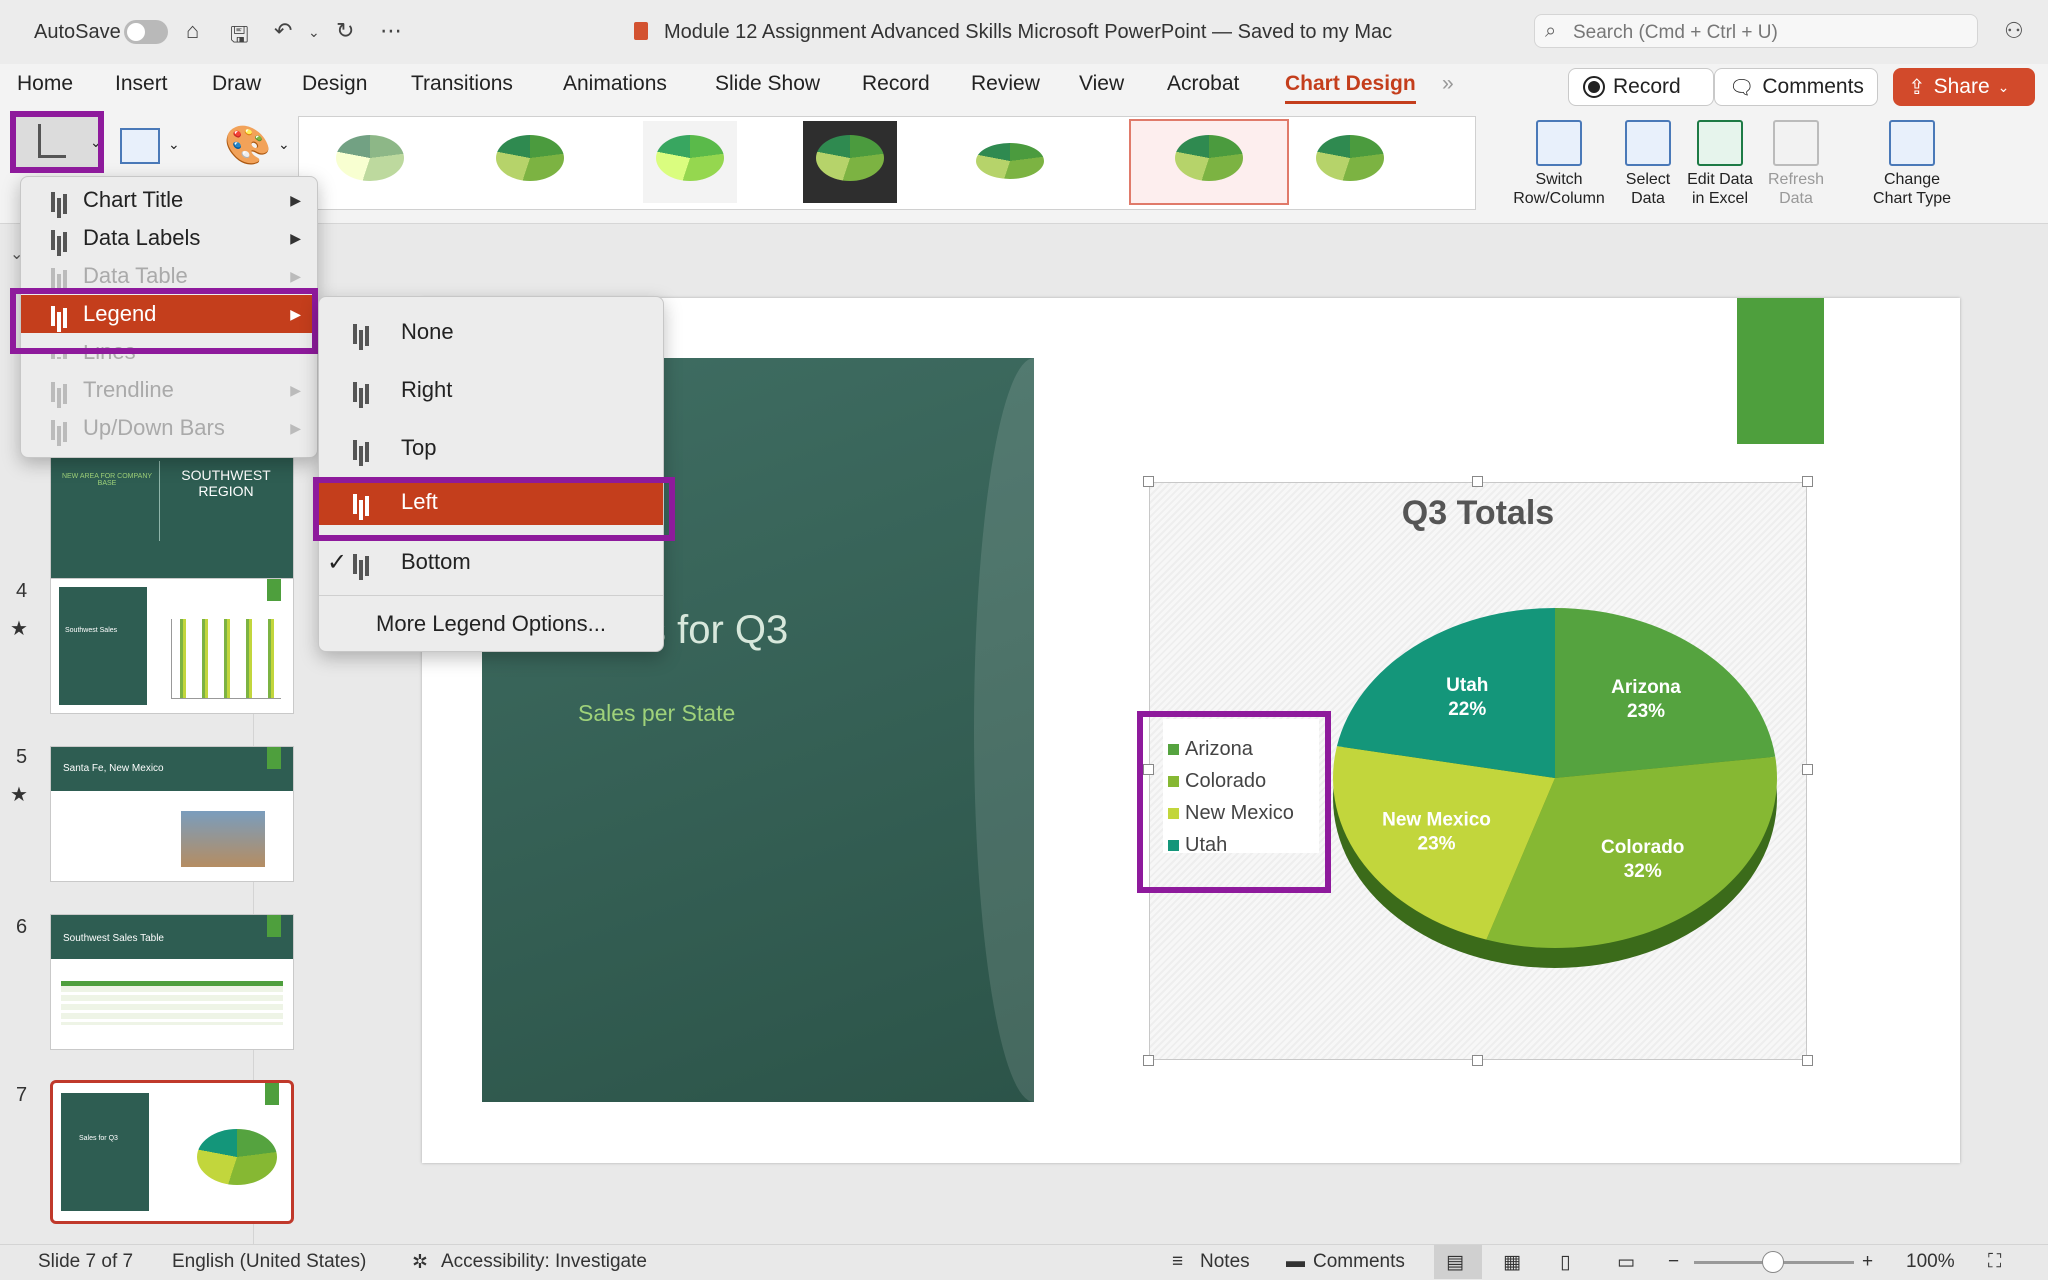 The image size is (2048, 1280). I want to click on zoom-out-icon: −, so click(1673, 1262).